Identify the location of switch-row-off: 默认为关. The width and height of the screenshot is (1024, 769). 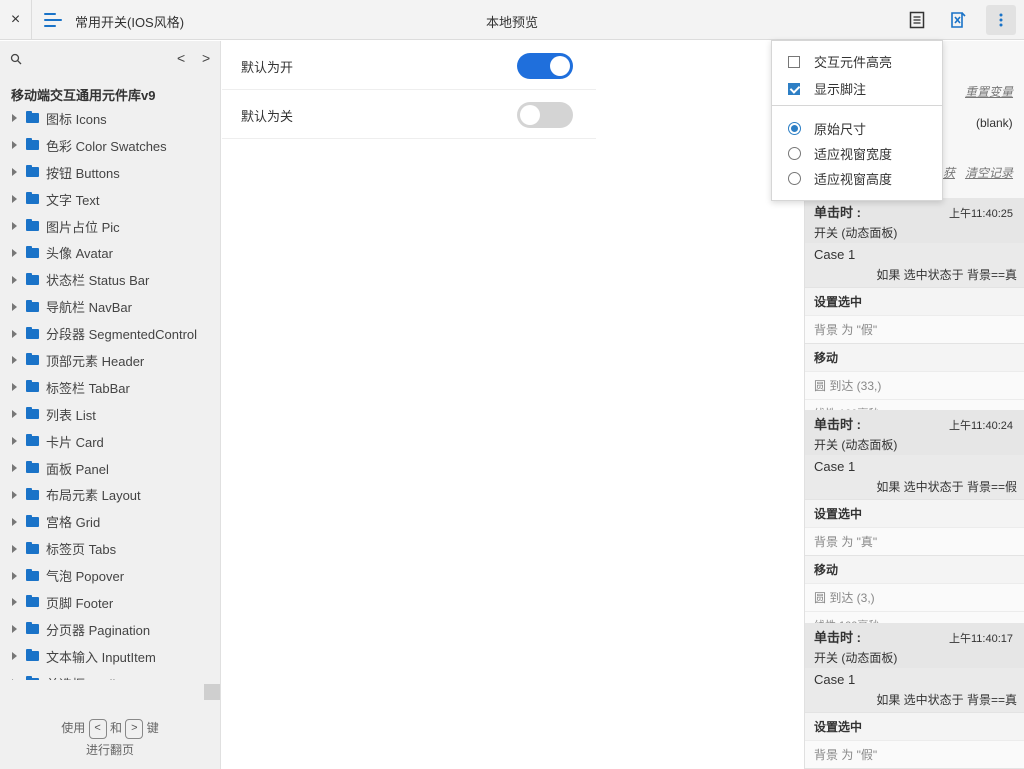
(409, 114).